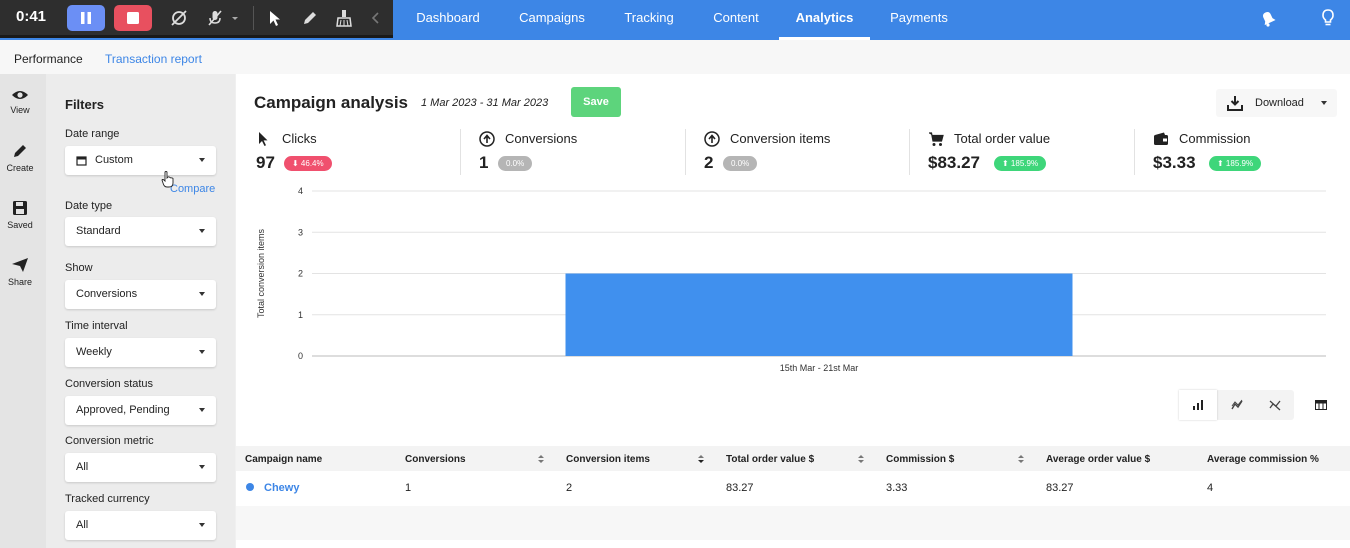 The width and height of the screenshot is (1350, 548). What do you see at coordinates (31, 16) in the screenshot?
I see `recording-timer: 0:41` at bounding box center [31, 16].